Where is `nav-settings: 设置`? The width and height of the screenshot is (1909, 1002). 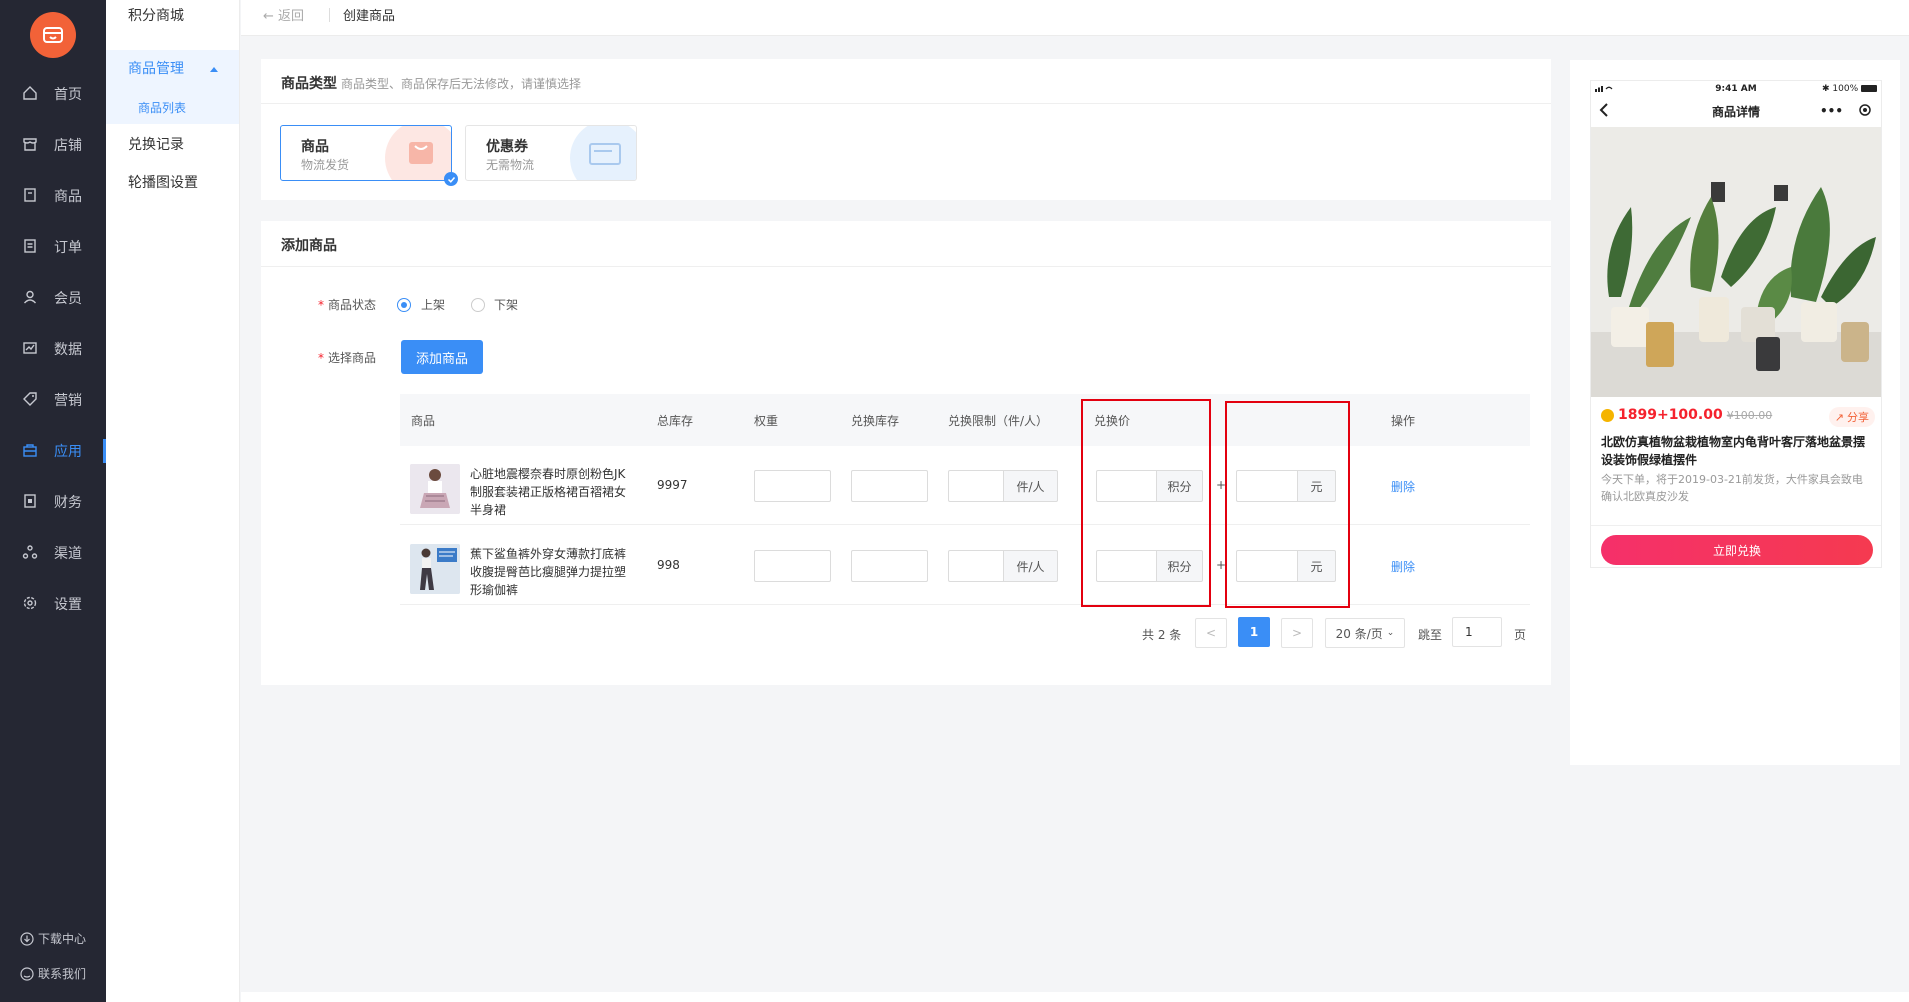
nav-settings: 设置 is located at coordinates (53, 604).